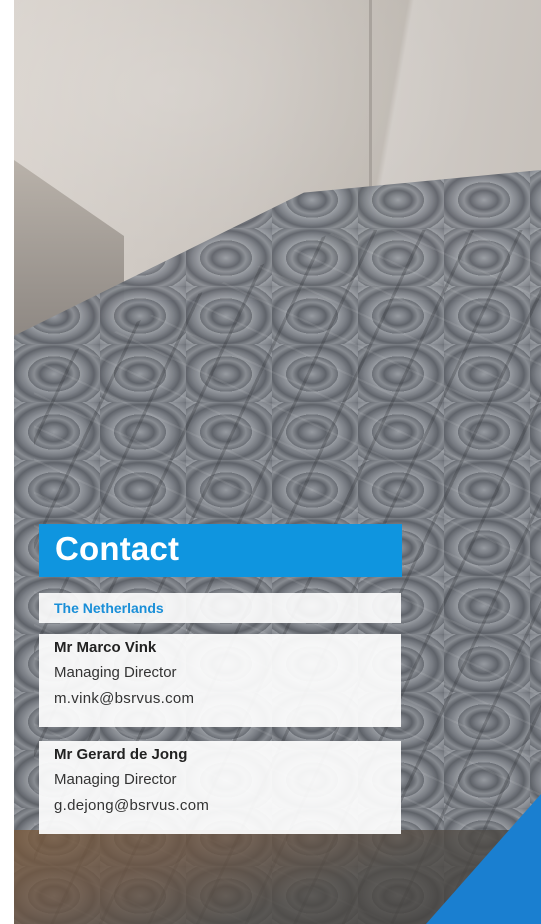 Image resolution: width=541 pixels, height=924 pixels. I want to click on country-label: The Netherlands, so click(109, 608).